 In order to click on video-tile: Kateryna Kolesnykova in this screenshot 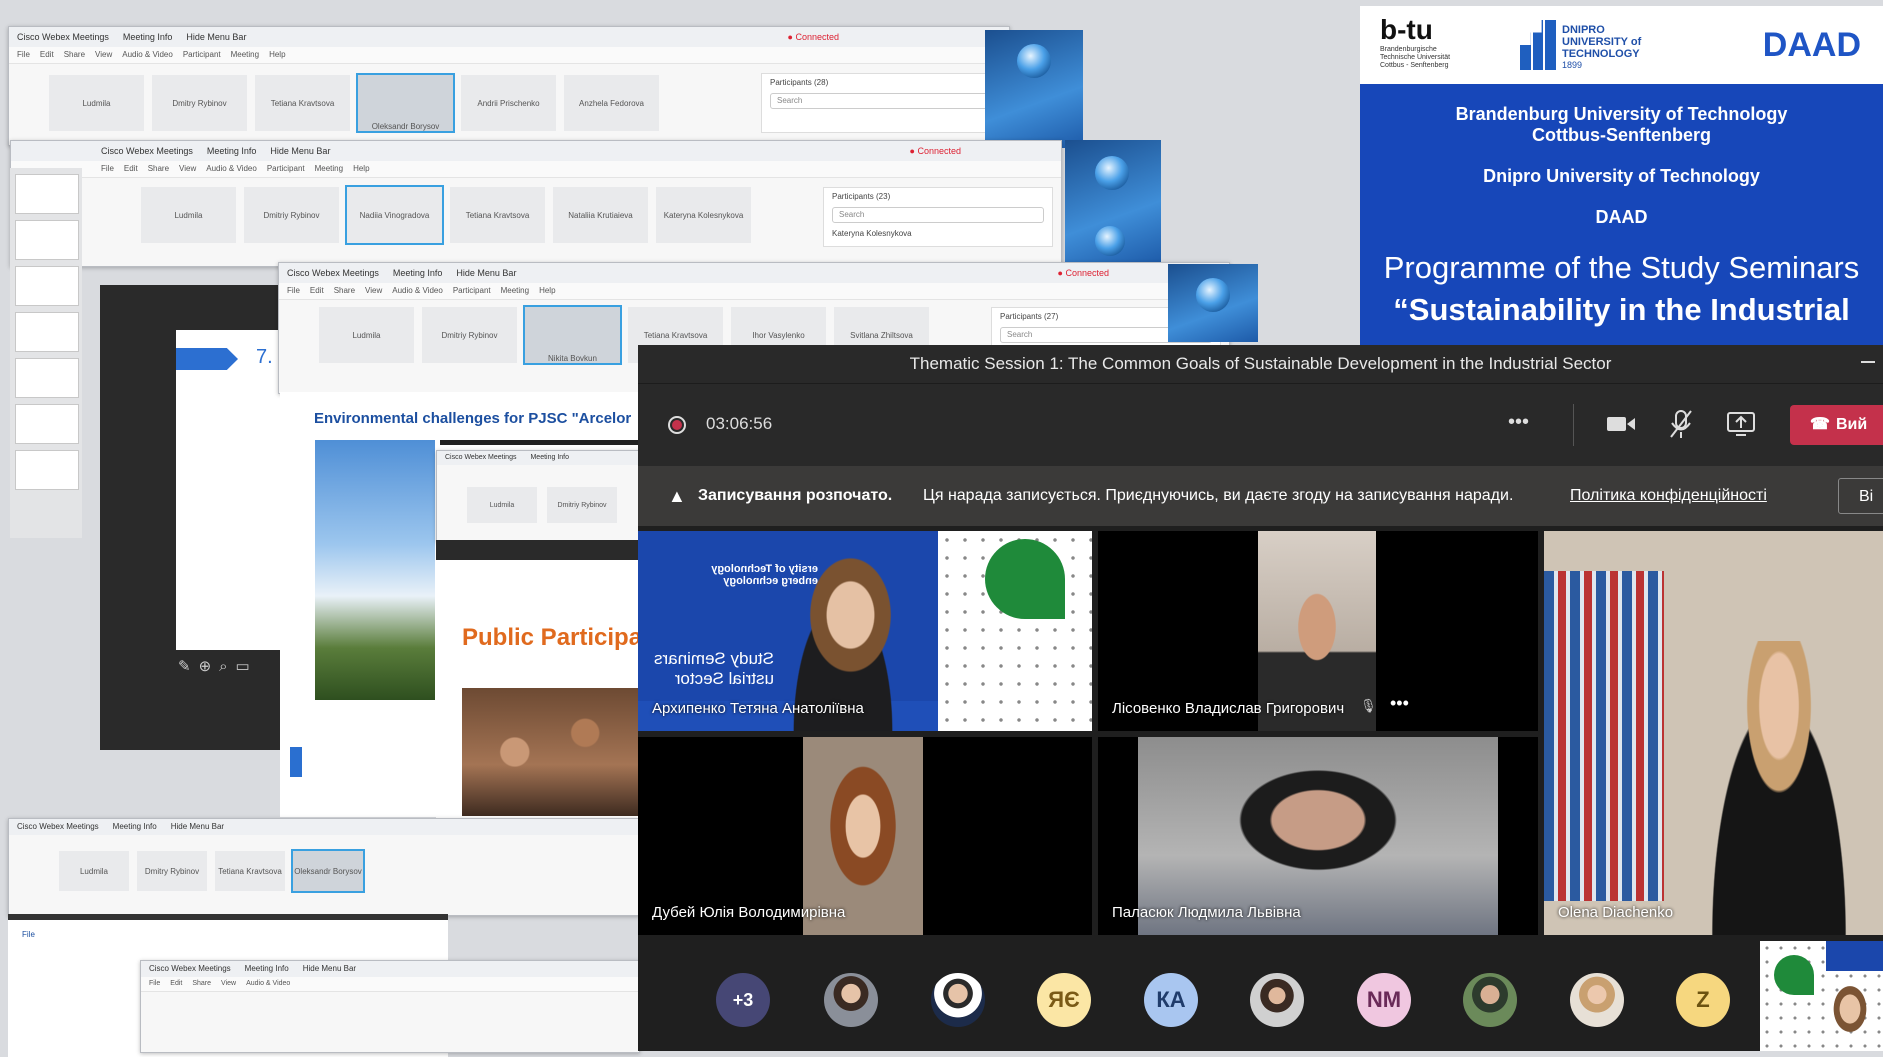, I will do `click(703, 215)`.